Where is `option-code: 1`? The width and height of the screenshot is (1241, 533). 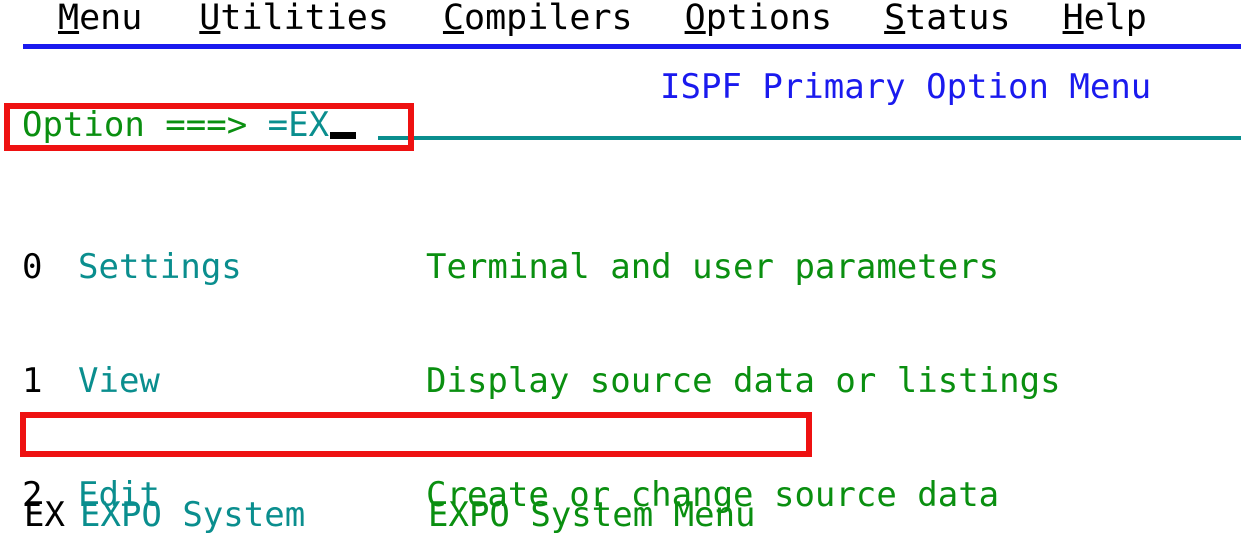
option-code: 1 is located at coordinates (32, 381).